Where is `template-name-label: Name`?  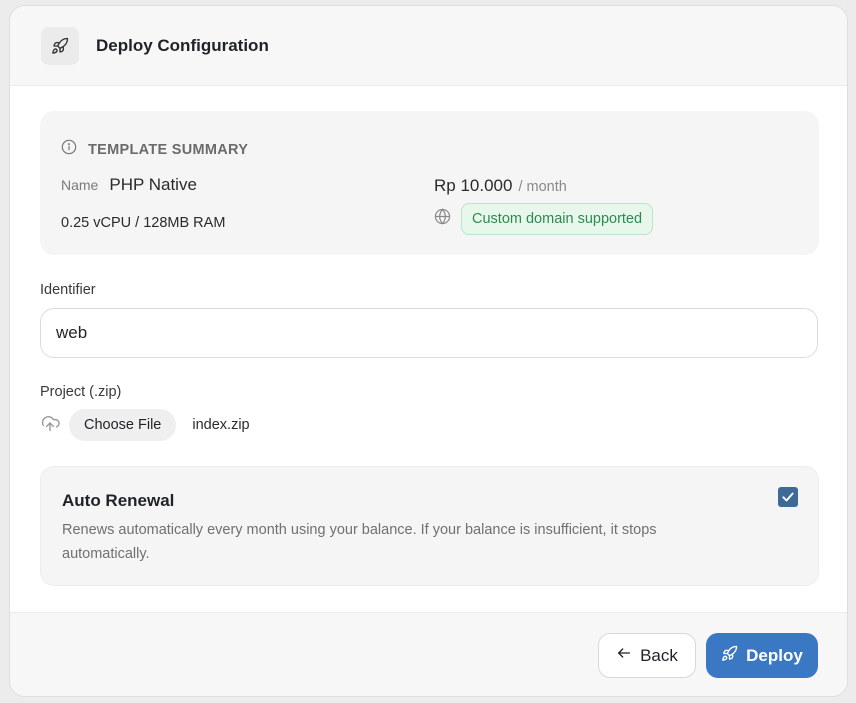
template-name-label: Name is located at coordinates (80, 185).